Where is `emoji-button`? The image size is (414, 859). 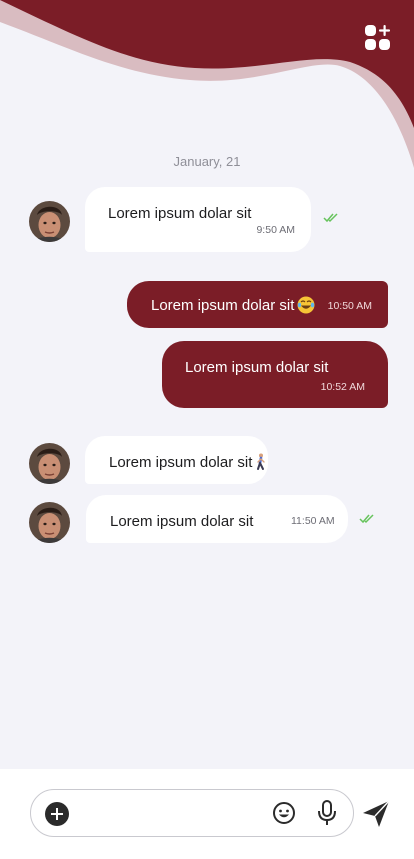
emoji-button is located at coordinates (284, 813).